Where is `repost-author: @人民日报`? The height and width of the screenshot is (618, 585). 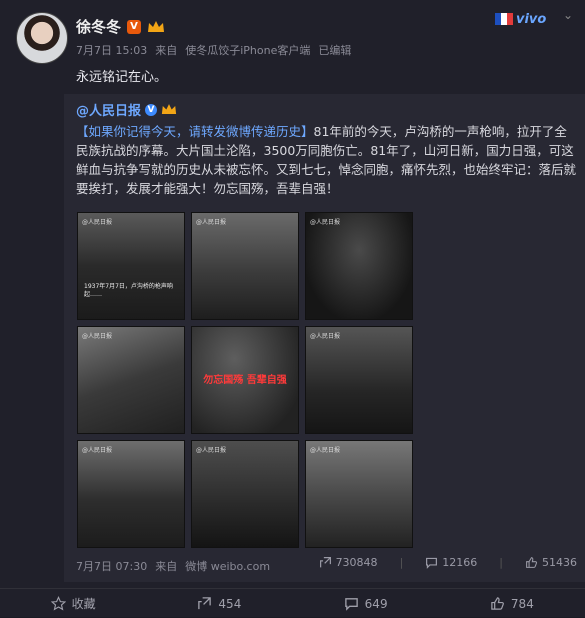 repost-author: @人民日报 is located at coordinates (108, 109).